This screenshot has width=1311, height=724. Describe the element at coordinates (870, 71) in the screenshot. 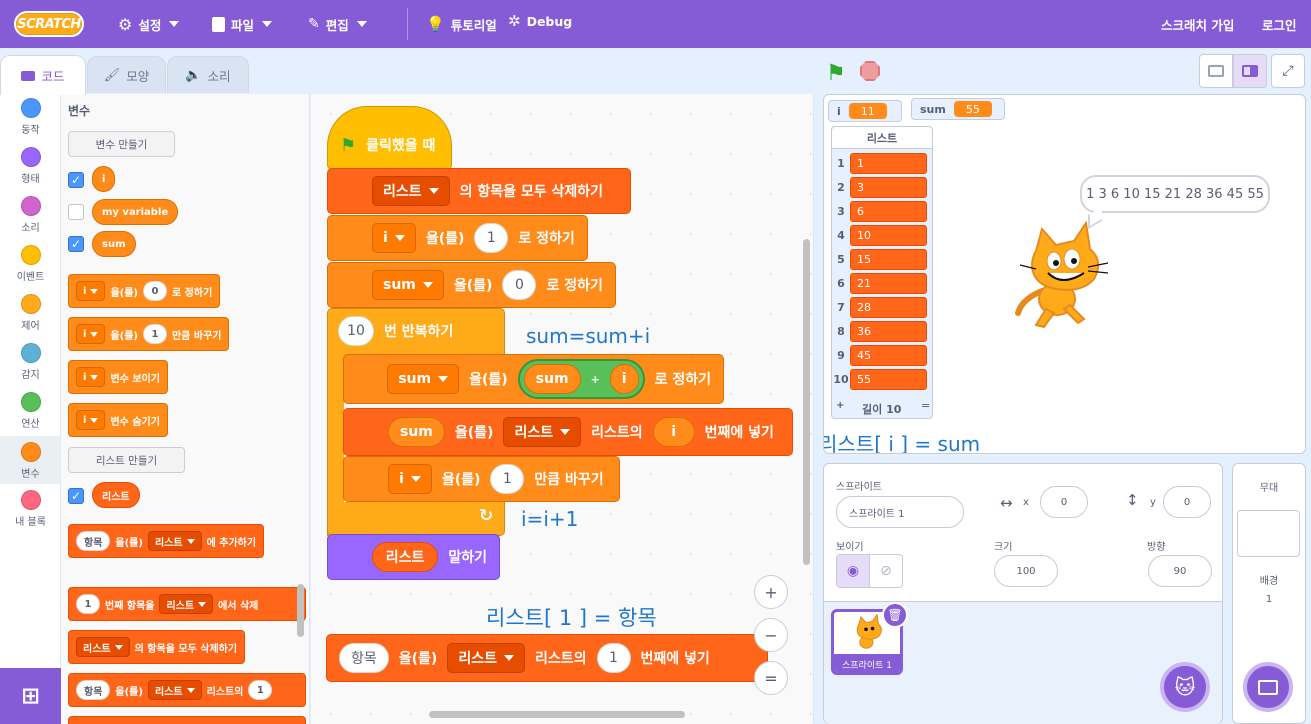

I see `stop-button` at that location.